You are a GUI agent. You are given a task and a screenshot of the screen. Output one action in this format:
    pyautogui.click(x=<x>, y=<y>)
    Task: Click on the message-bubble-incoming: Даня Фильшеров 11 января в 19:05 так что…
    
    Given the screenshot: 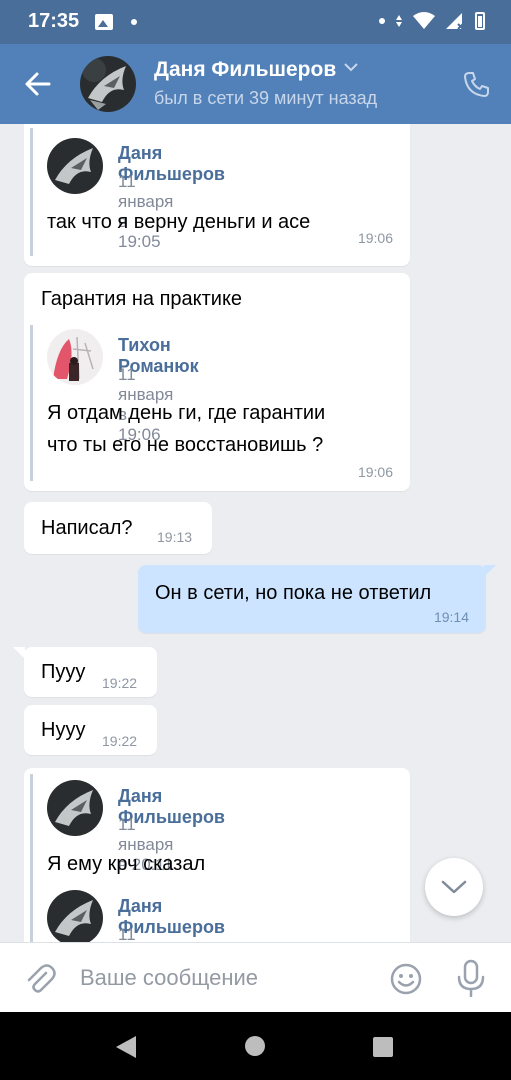 What is the action you would take?
    pyautogui.click(x=217, y=195)
    